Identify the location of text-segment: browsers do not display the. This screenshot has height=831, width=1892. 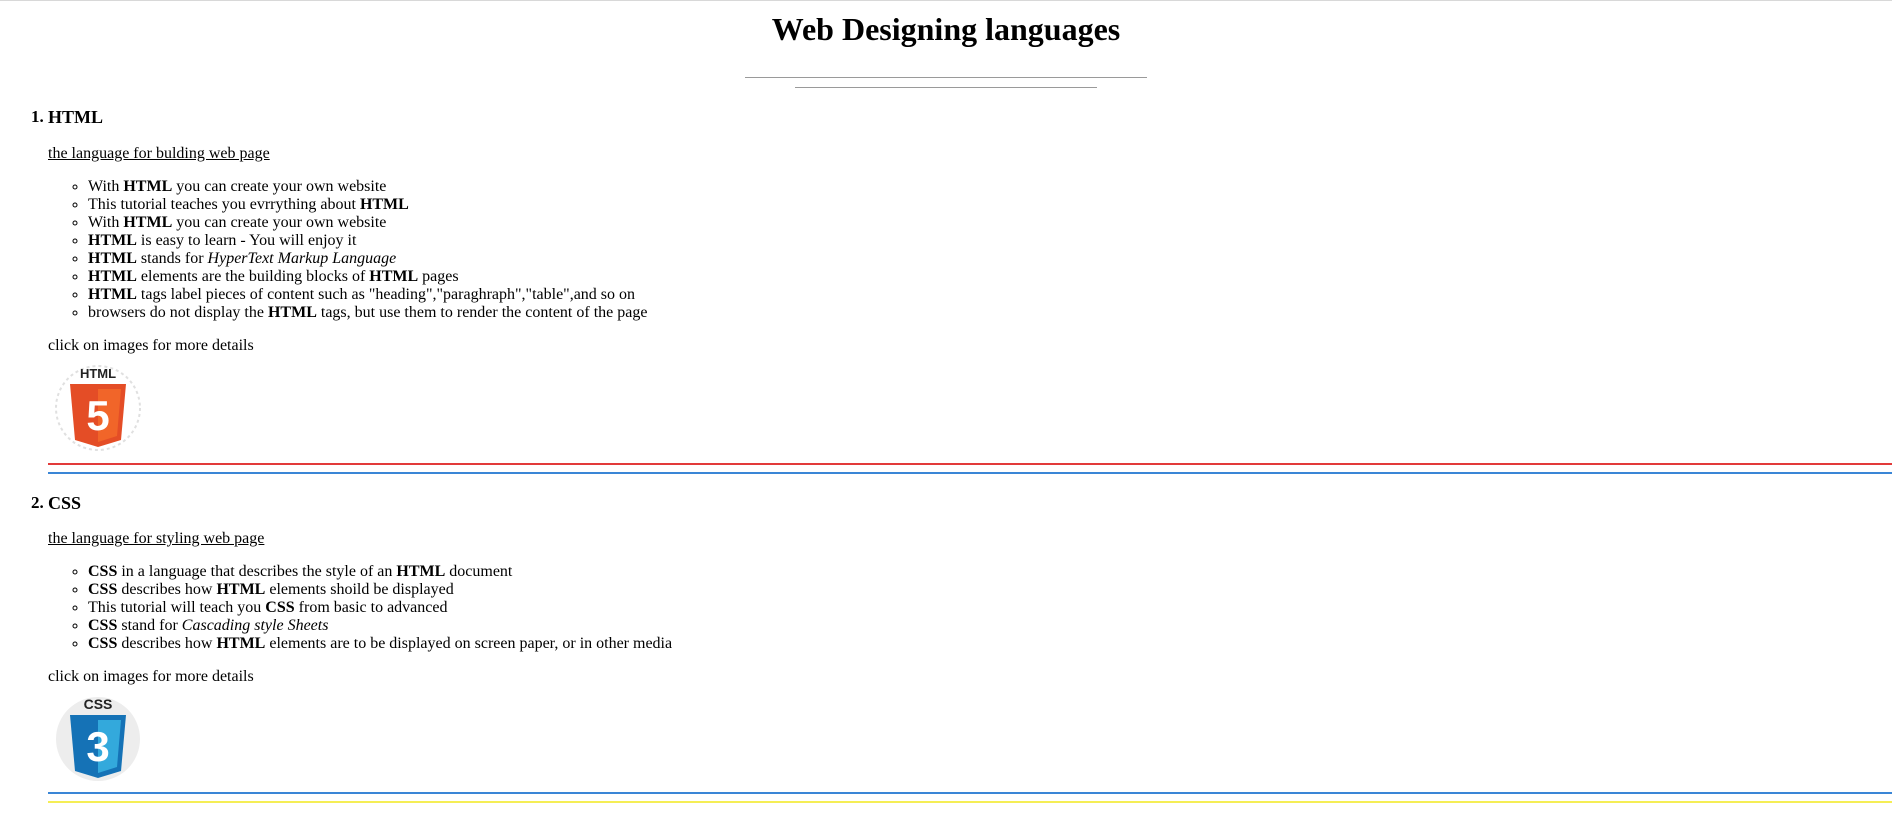
(178, 312).